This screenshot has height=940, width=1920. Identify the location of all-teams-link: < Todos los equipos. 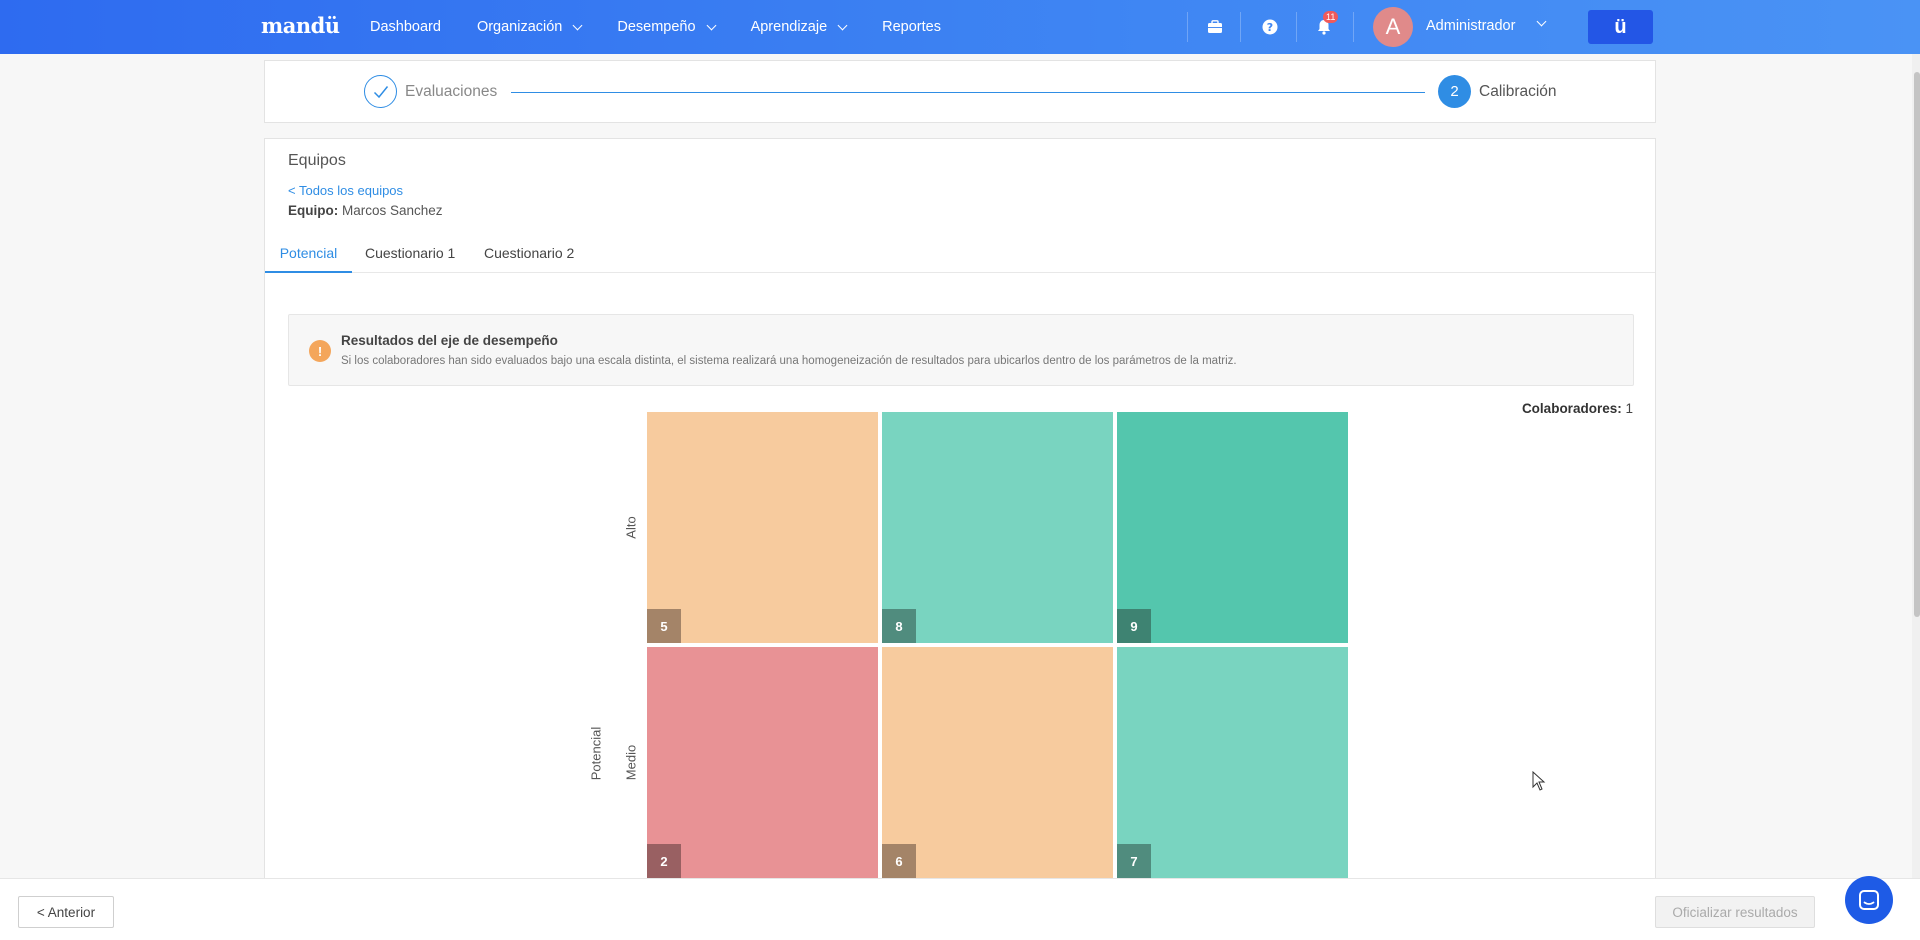
(345, 190).